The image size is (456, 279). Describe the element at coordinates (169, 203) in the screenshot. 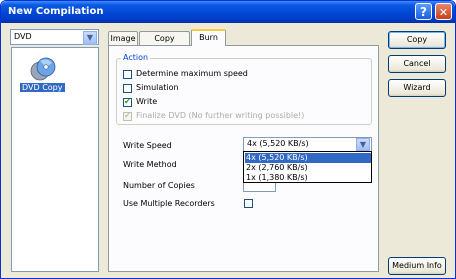

I see `use-multiple-recorders-label: Use Multiple Recorders` at that location.